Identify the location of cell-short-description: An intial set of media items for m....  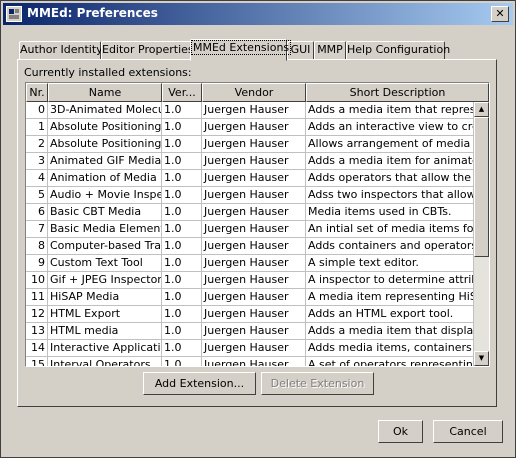
(391, 229).